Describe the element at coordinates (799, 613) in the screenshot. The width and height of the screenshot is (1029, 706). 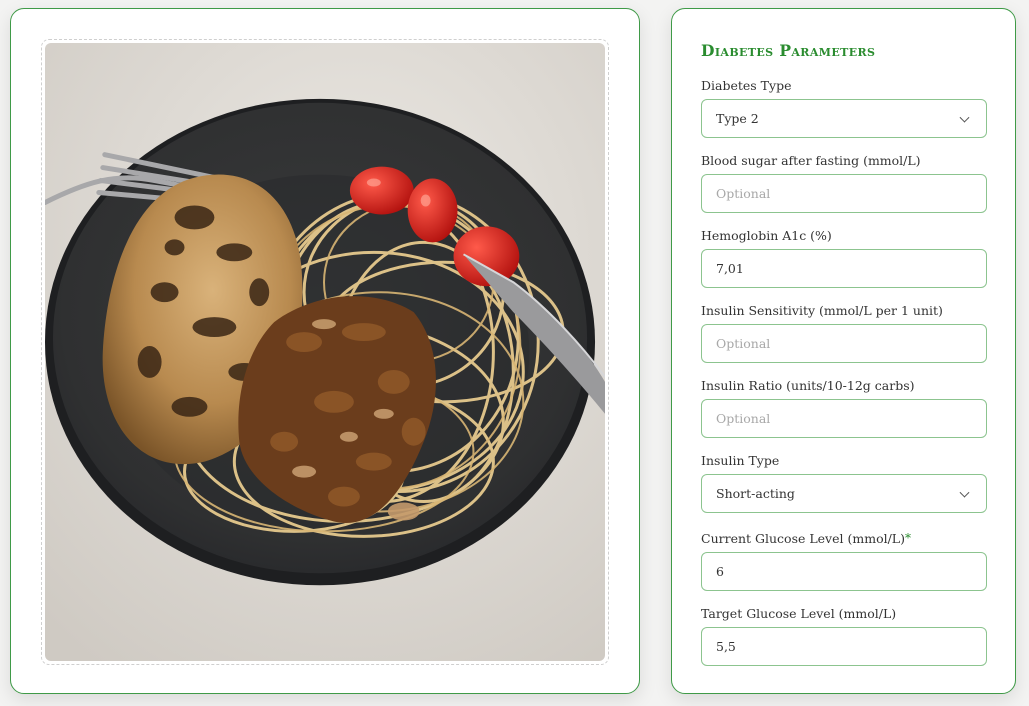
I see `target-glucose-label: Target Glucose Level (mmol/L)` at that location.